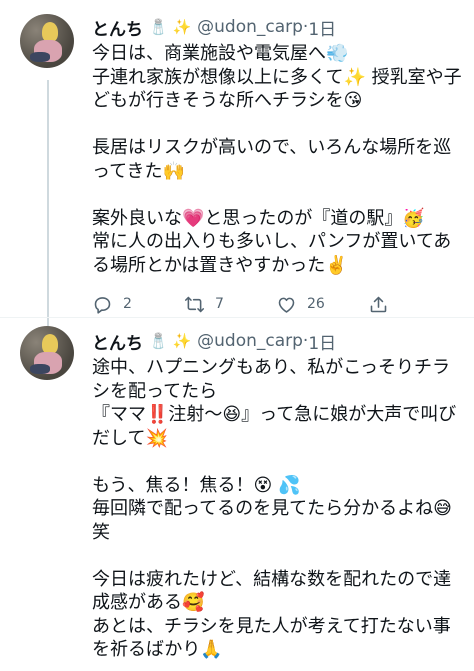  Describe the element at coordinates (194, 304) in the screenshot. I see `retweet-icon` at that location.